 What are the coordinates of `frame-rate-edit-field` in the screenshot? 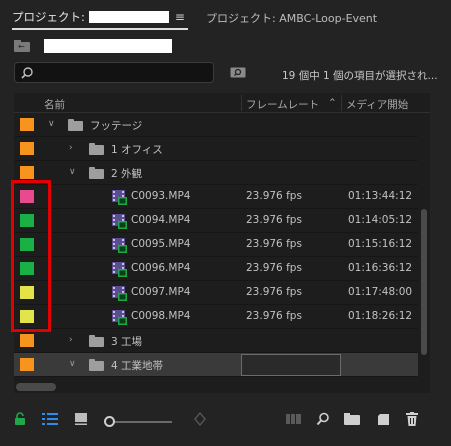 It's located at (291, 365).